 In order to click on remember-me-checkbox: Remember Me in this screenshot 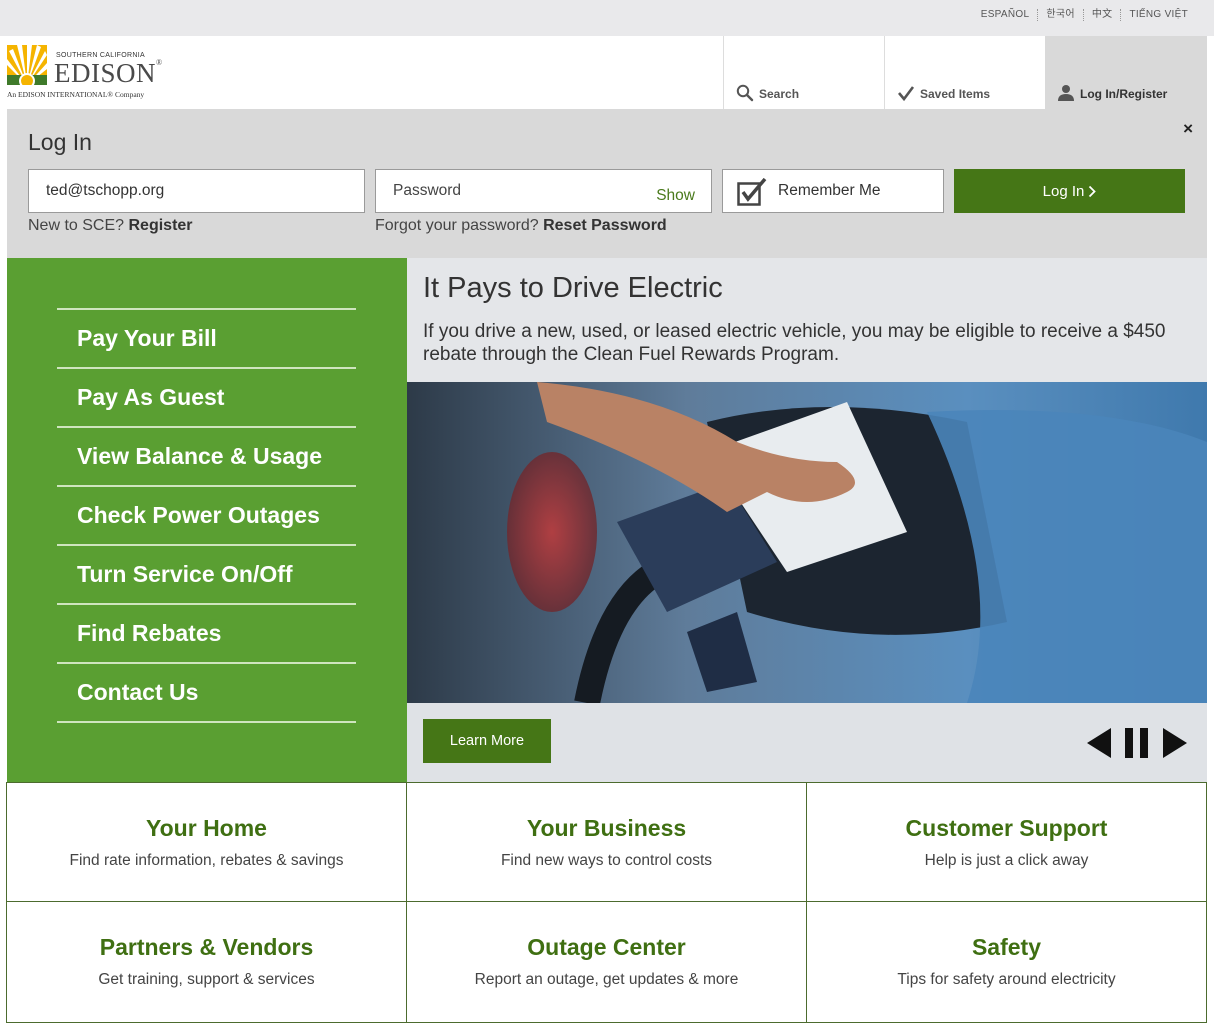, I will do `click(833, 191)`.